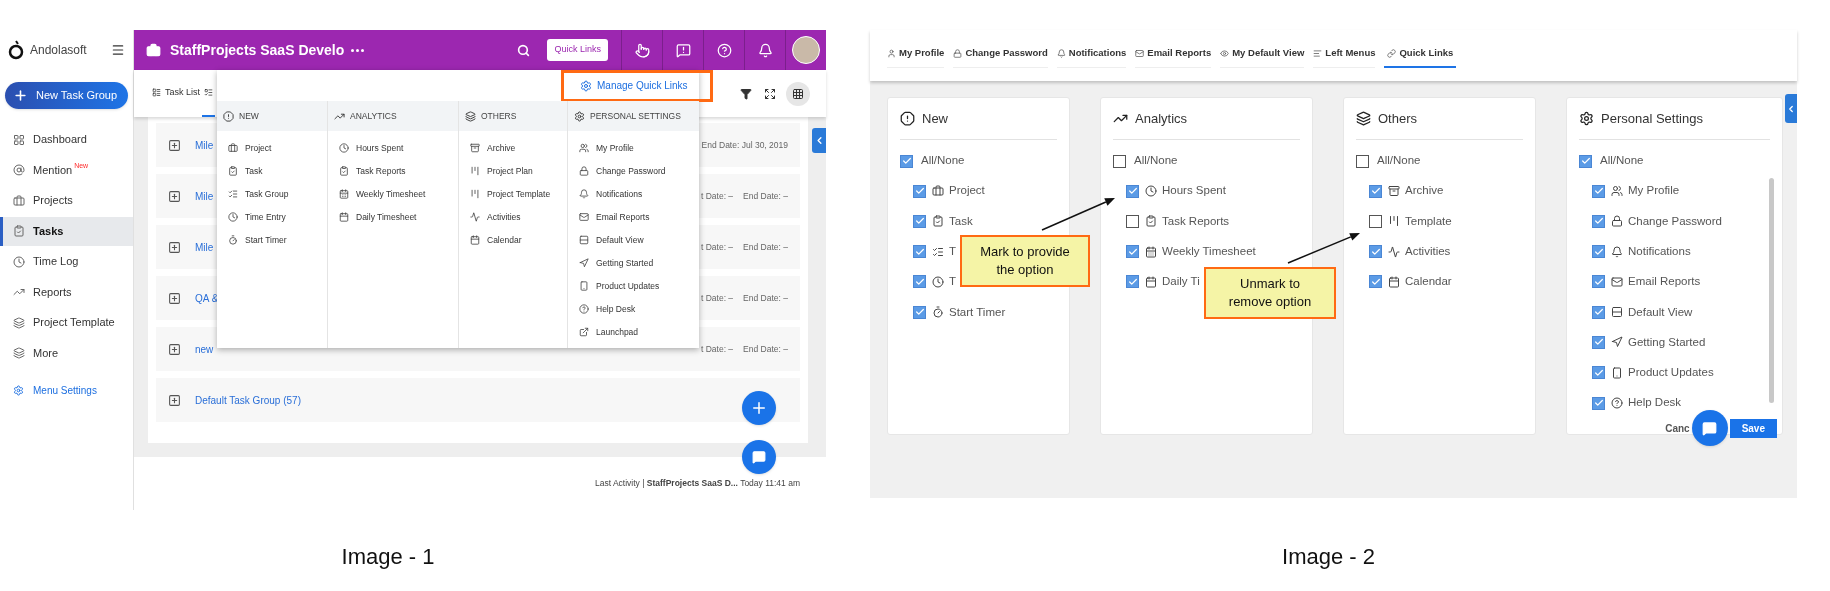 The height and width of the screenshot is (591, 1830). I want to click on help-icon, so click(724, 50).